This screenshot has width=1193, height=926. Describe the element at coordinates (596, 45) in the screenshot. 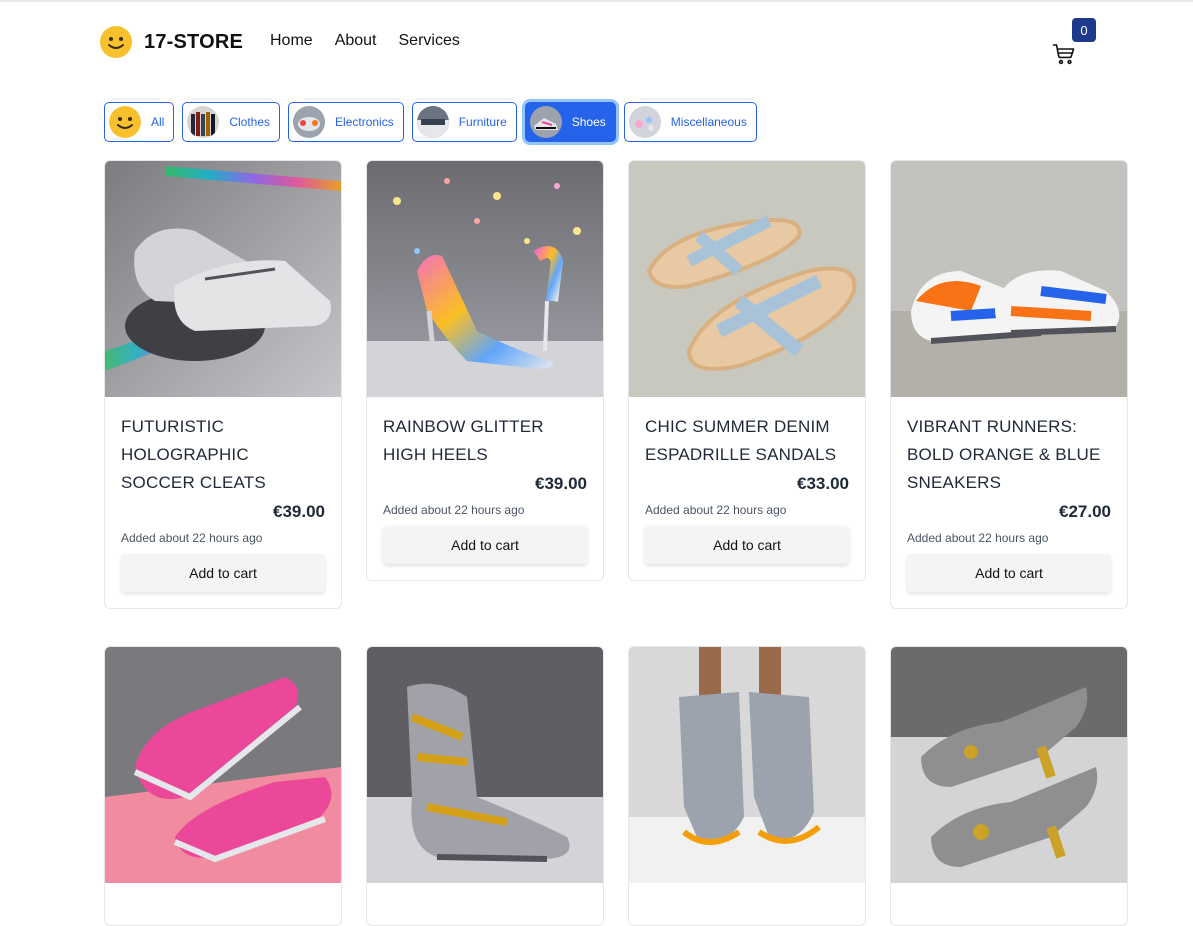

I see `site-header: 17-STORE Home About Services 0` at that location.